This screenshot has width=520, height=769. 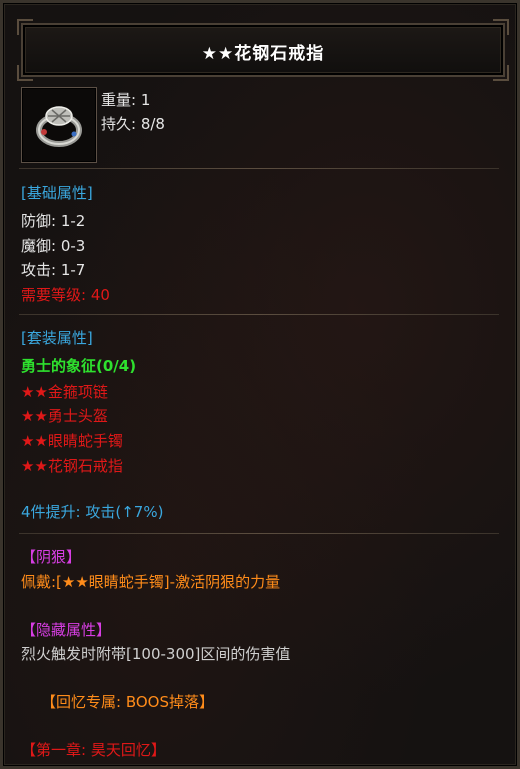 I want to click on magic-defense-stat: 魔御: 0-3, so click(x=53, y=246).